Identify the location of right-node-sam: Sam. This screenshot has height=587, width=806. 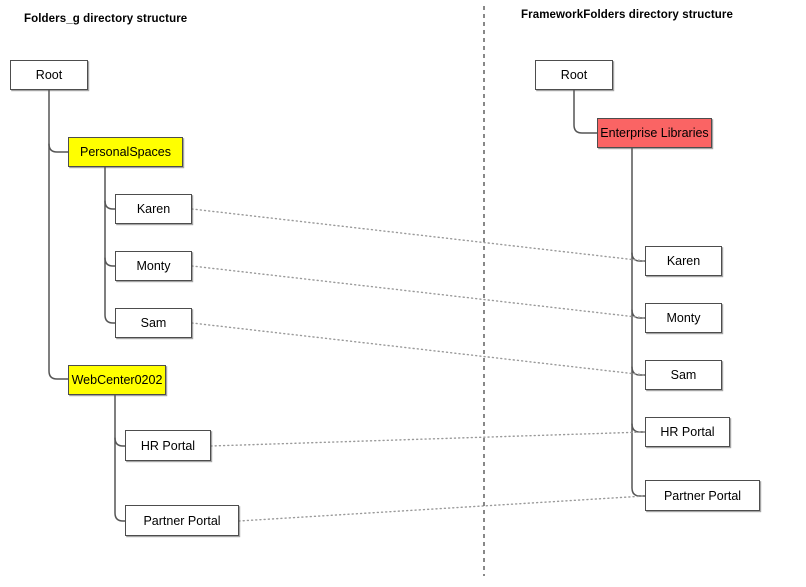
(683, 375).